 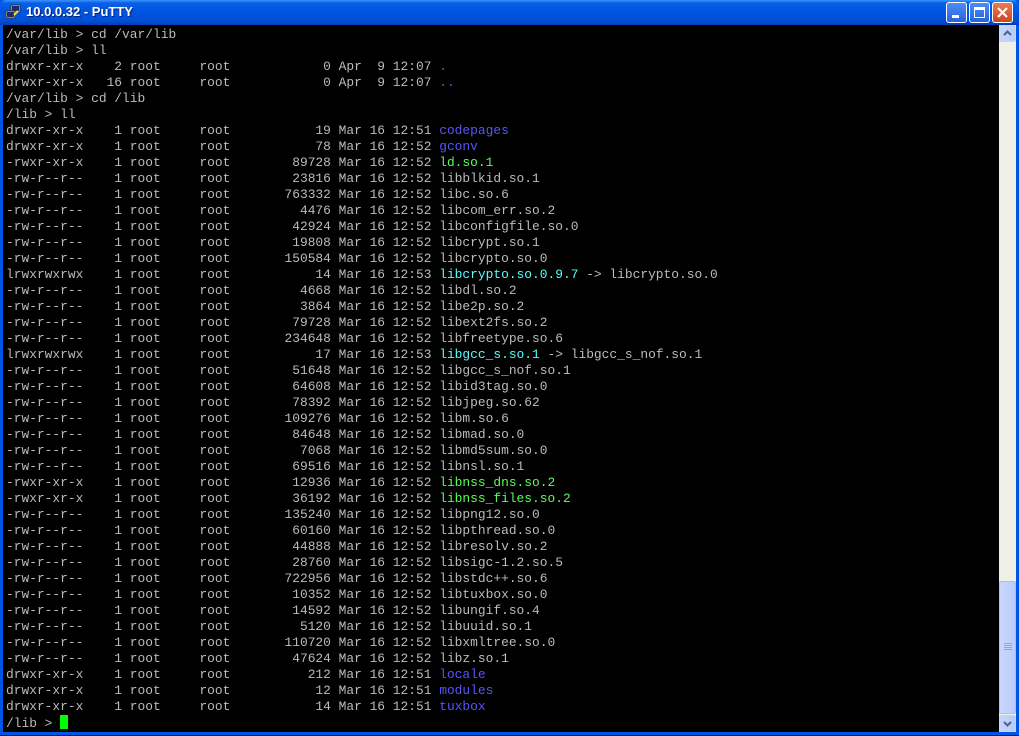 I want to click on line-text: -rw-r--r-- 1 root root 4668 Mar 16 12:52, so click(x=223, y=290).